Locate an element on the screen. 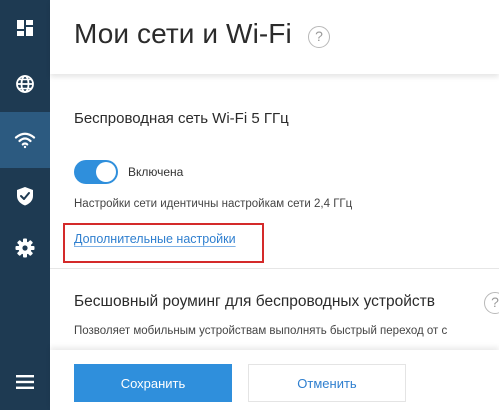 The height and width of the screenshot is (410, 499). globe-icon is located at coordinates (25, 84).